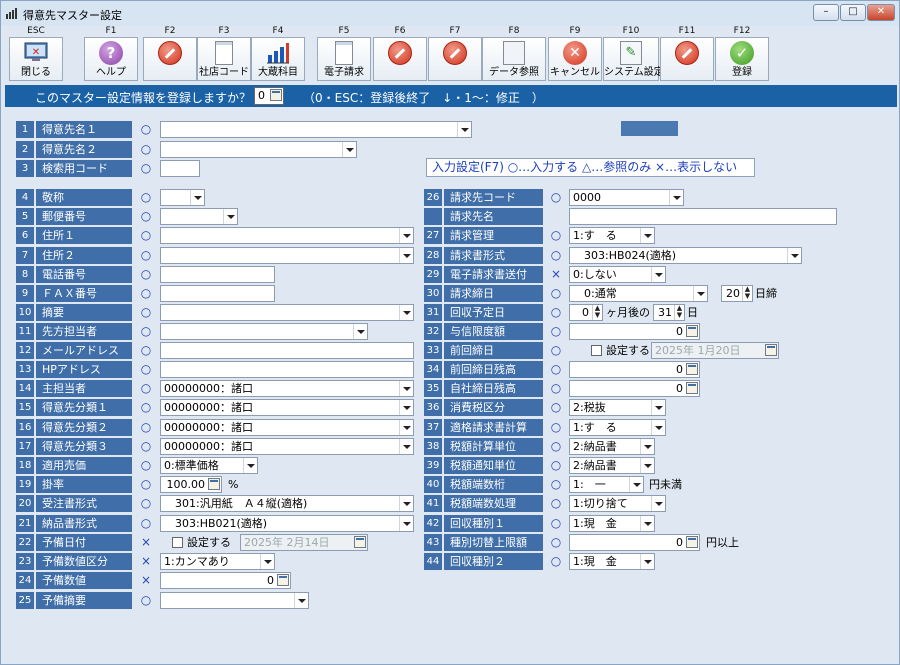 The height and width of the screenshot is (665, 900). Describe the element at coordinates (344, 59) in the screenshot. I see `toolbar-button: 電子請求` at that location.